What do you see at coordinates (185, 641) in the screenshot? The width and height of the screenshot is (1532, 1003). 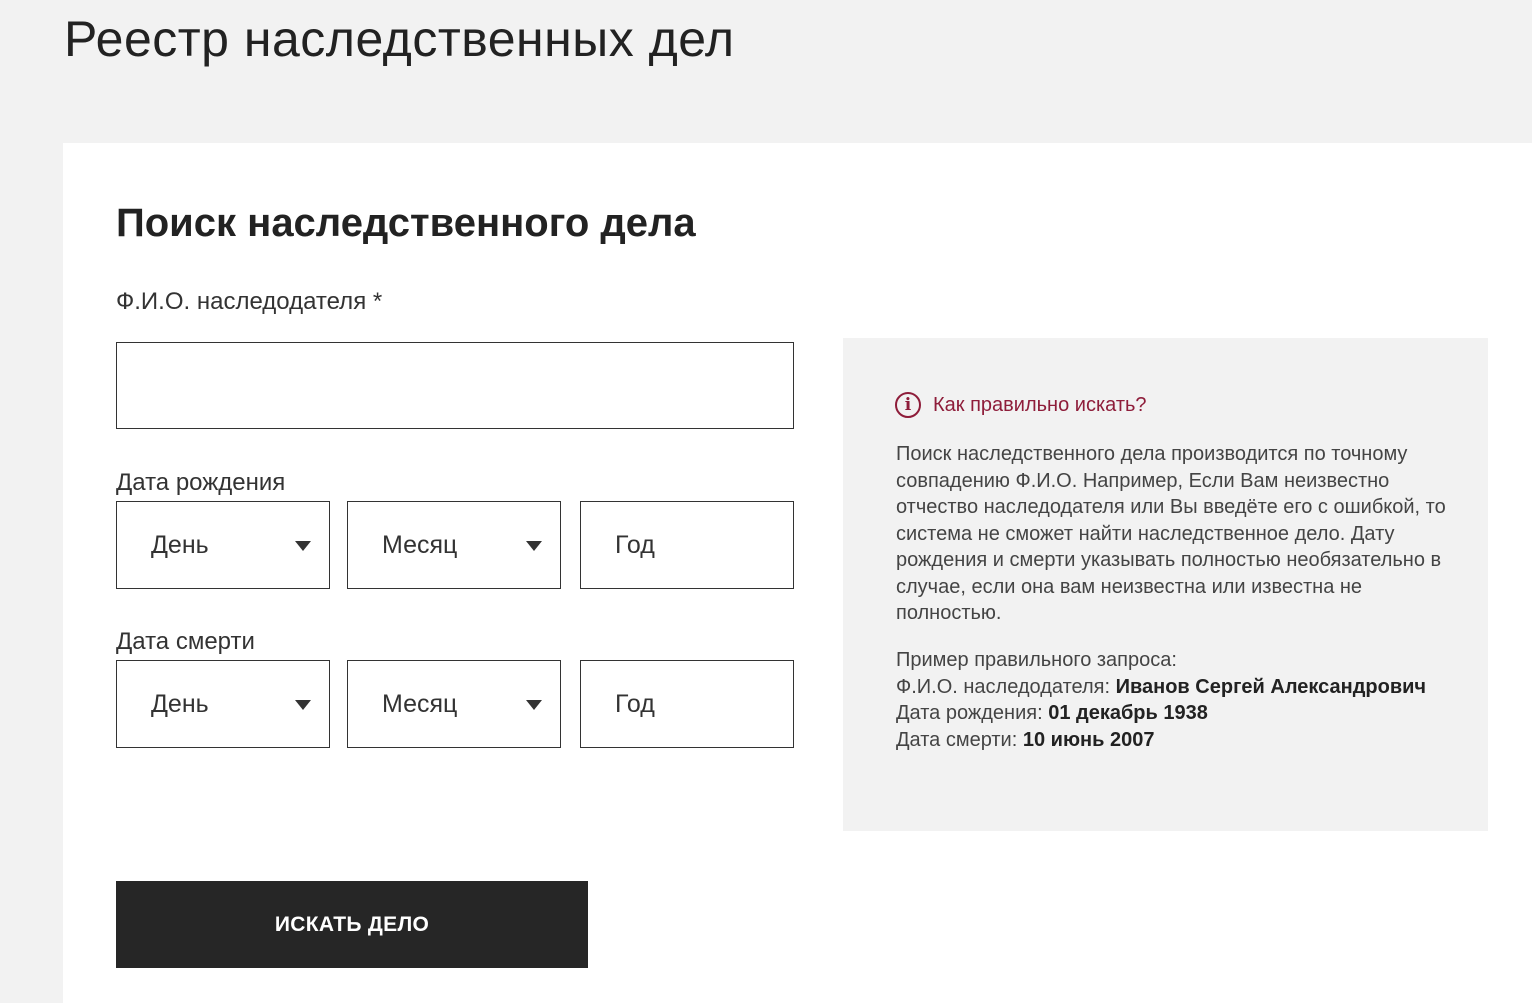 I see `death-date-label: Дата смерти` at bounding box center [185, 641].